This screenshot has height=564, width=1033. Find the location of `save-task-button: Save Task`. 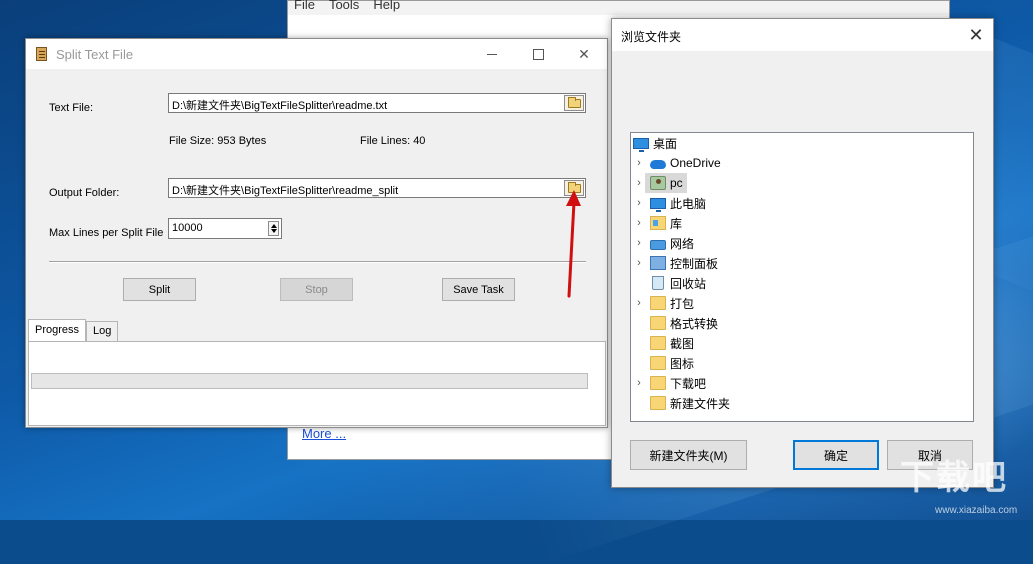

save-task-button: Save Task is located at coordinates (478, 289).